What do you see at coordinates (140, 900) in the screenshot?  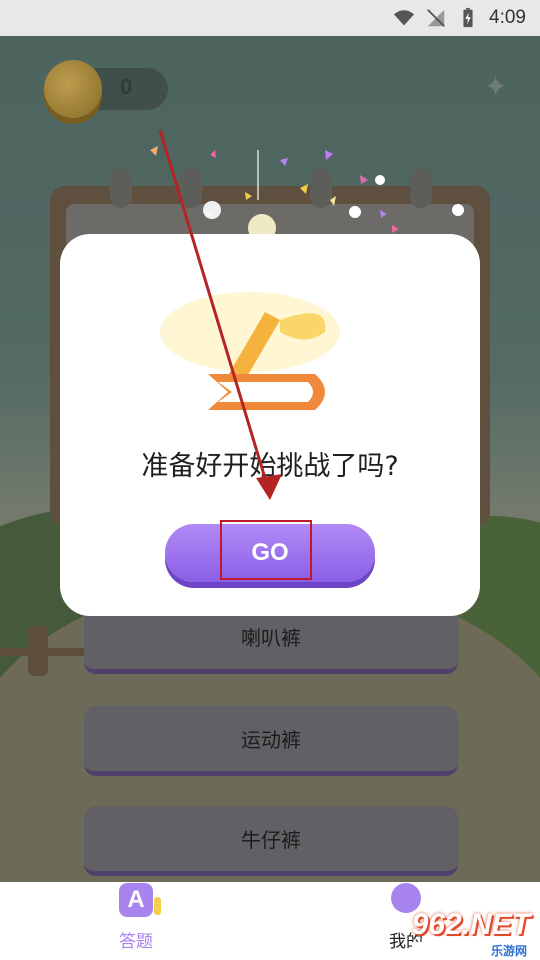 I see `quiz-tab-icon: A` at bounding box center [140, 900].